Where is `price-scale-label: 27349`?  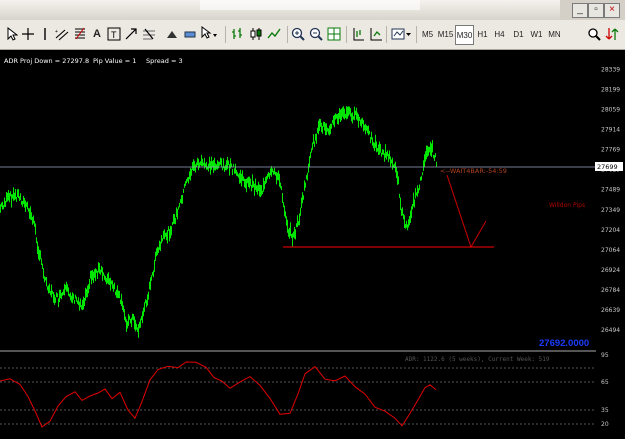 price-scale-label: 27349 is located at coordinates (610, 210).